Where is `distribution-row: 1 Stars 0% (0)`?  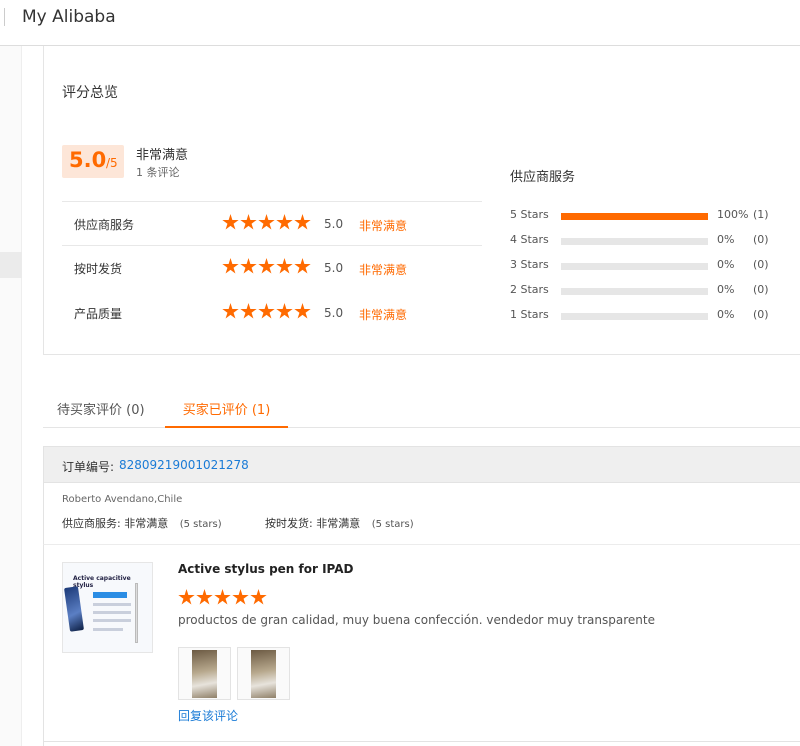 distribution-row: 1 Stars 0% (0) is located at coordinates (650, 316).